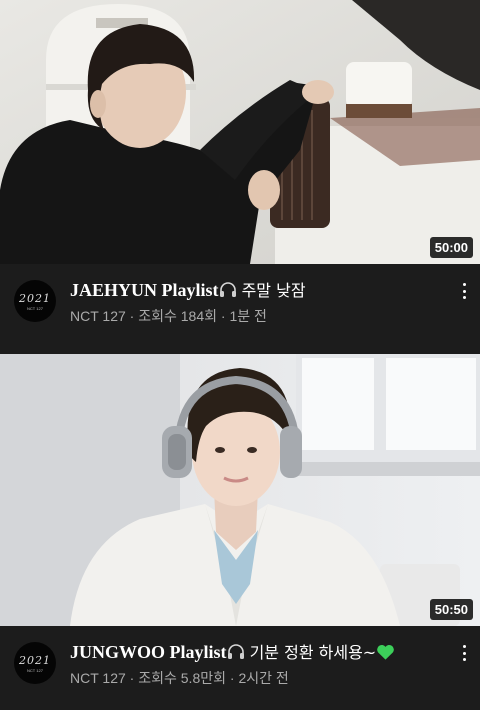 Image resolution: width=480 pixels, height=710 pixels. Describe the element at coordinates (451, 247) in the screenshot. I see `video-duration: 50:00` at that location.